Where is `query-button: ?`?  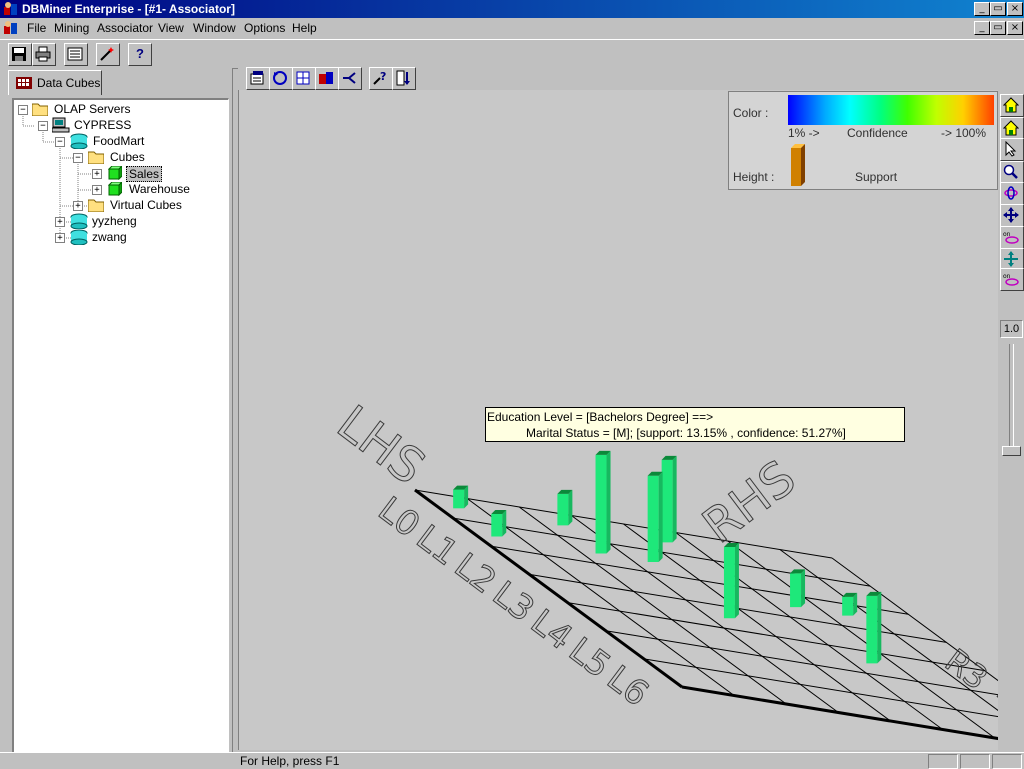
query-button: ? is located at coordinates (381, 78).